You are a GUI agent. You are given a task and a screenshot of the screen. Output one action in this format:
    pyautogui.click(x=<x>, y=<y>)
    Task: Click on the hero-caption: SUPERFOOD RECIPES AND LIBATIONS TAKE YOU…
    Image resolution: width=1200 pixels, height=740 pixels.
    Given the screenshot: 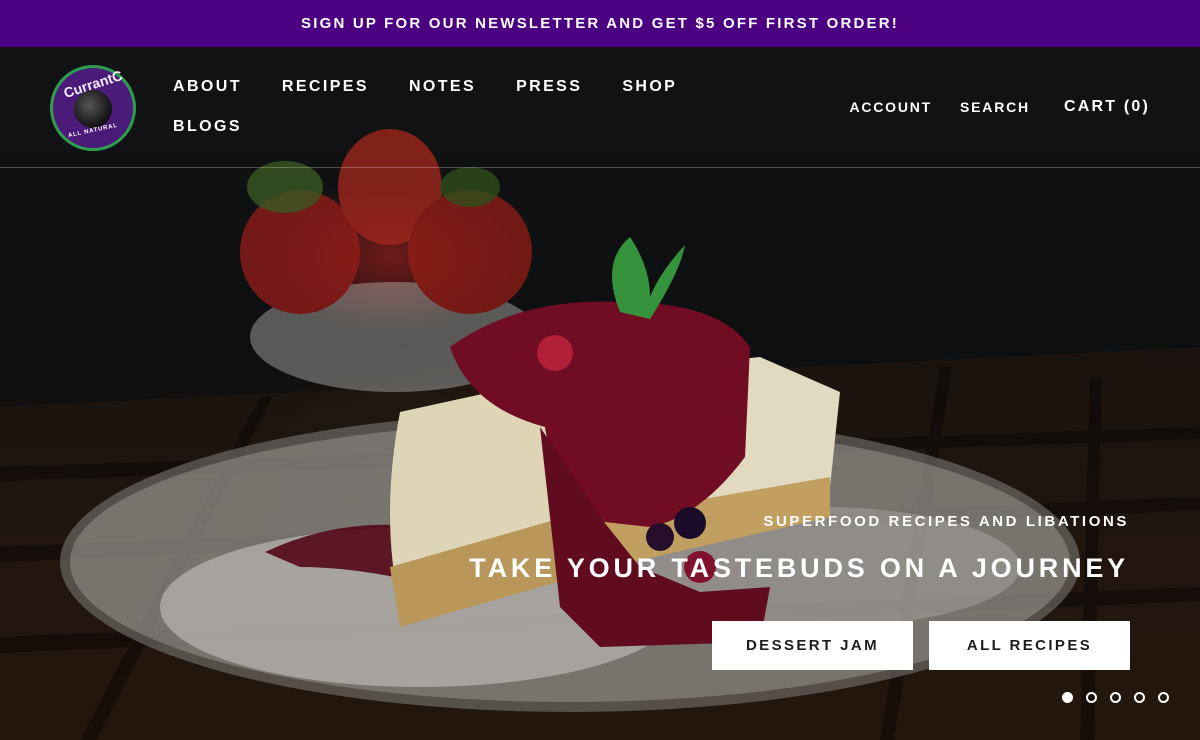 What is the action you would take?
    pyautogui.click(x=799, y=548)
    